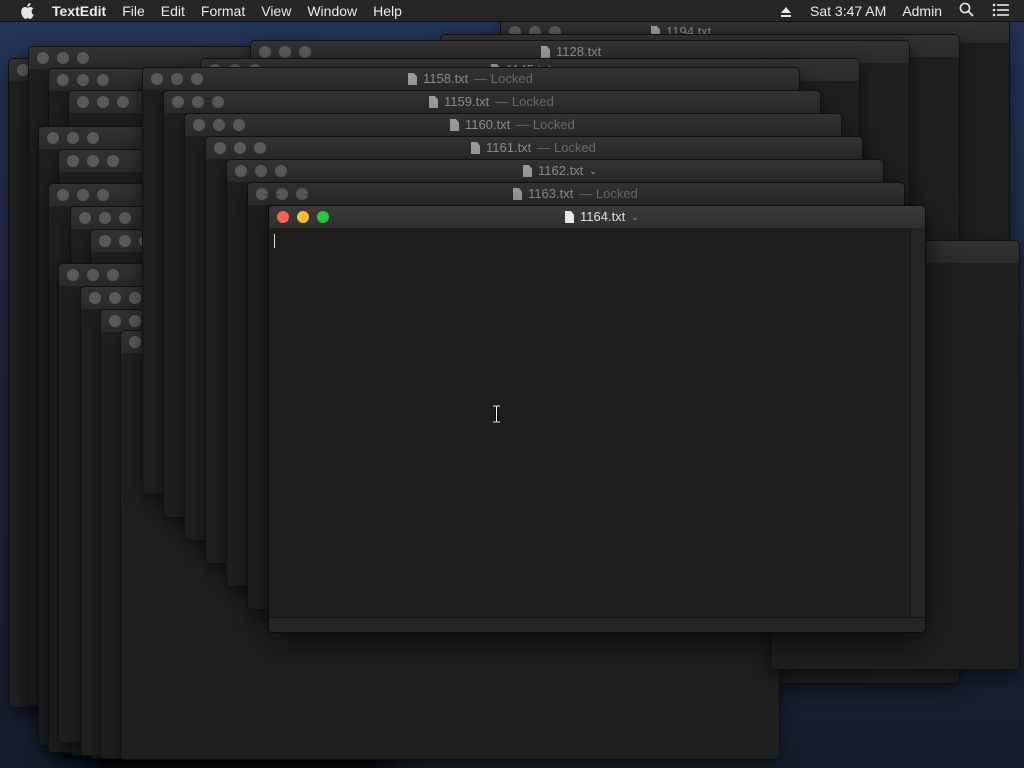  Describe the element at coordinates (27, 11) in the screenshot. I see `apple-icon` at that location.